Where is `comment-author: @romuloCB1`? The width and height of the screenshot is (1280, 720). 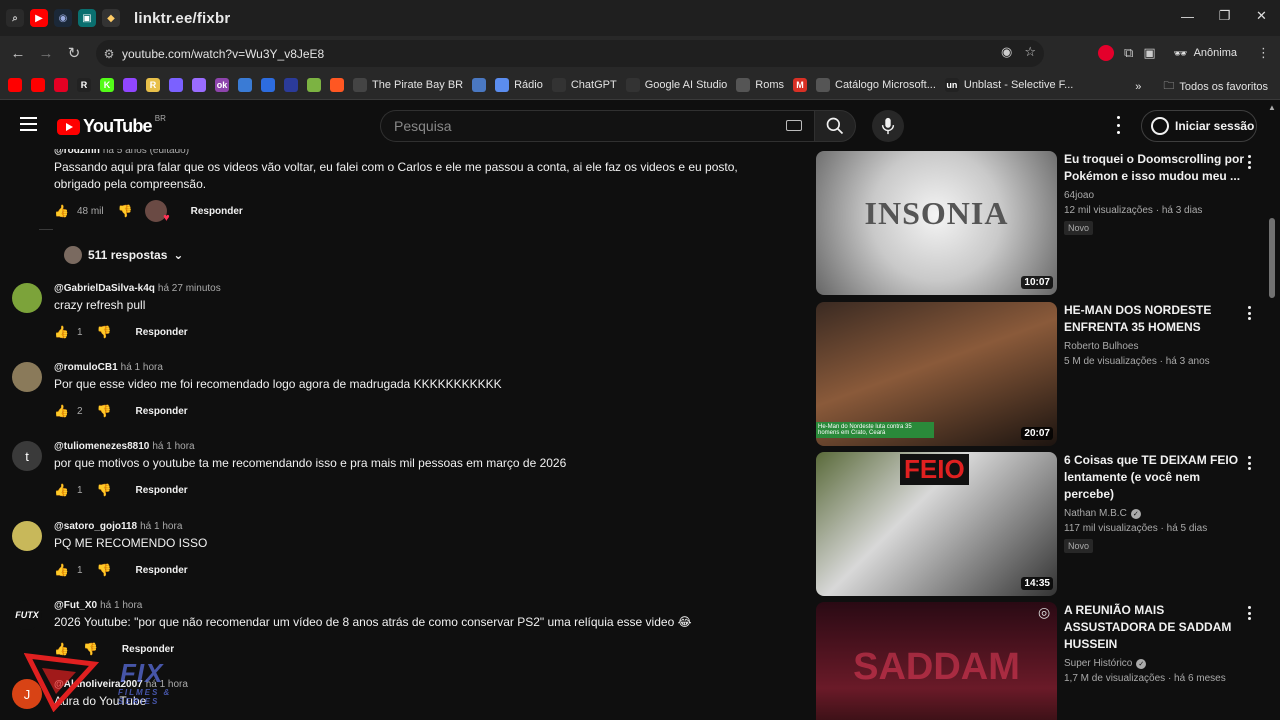
comment-author: @romuloCB1 is located at coordinates (86, 367).